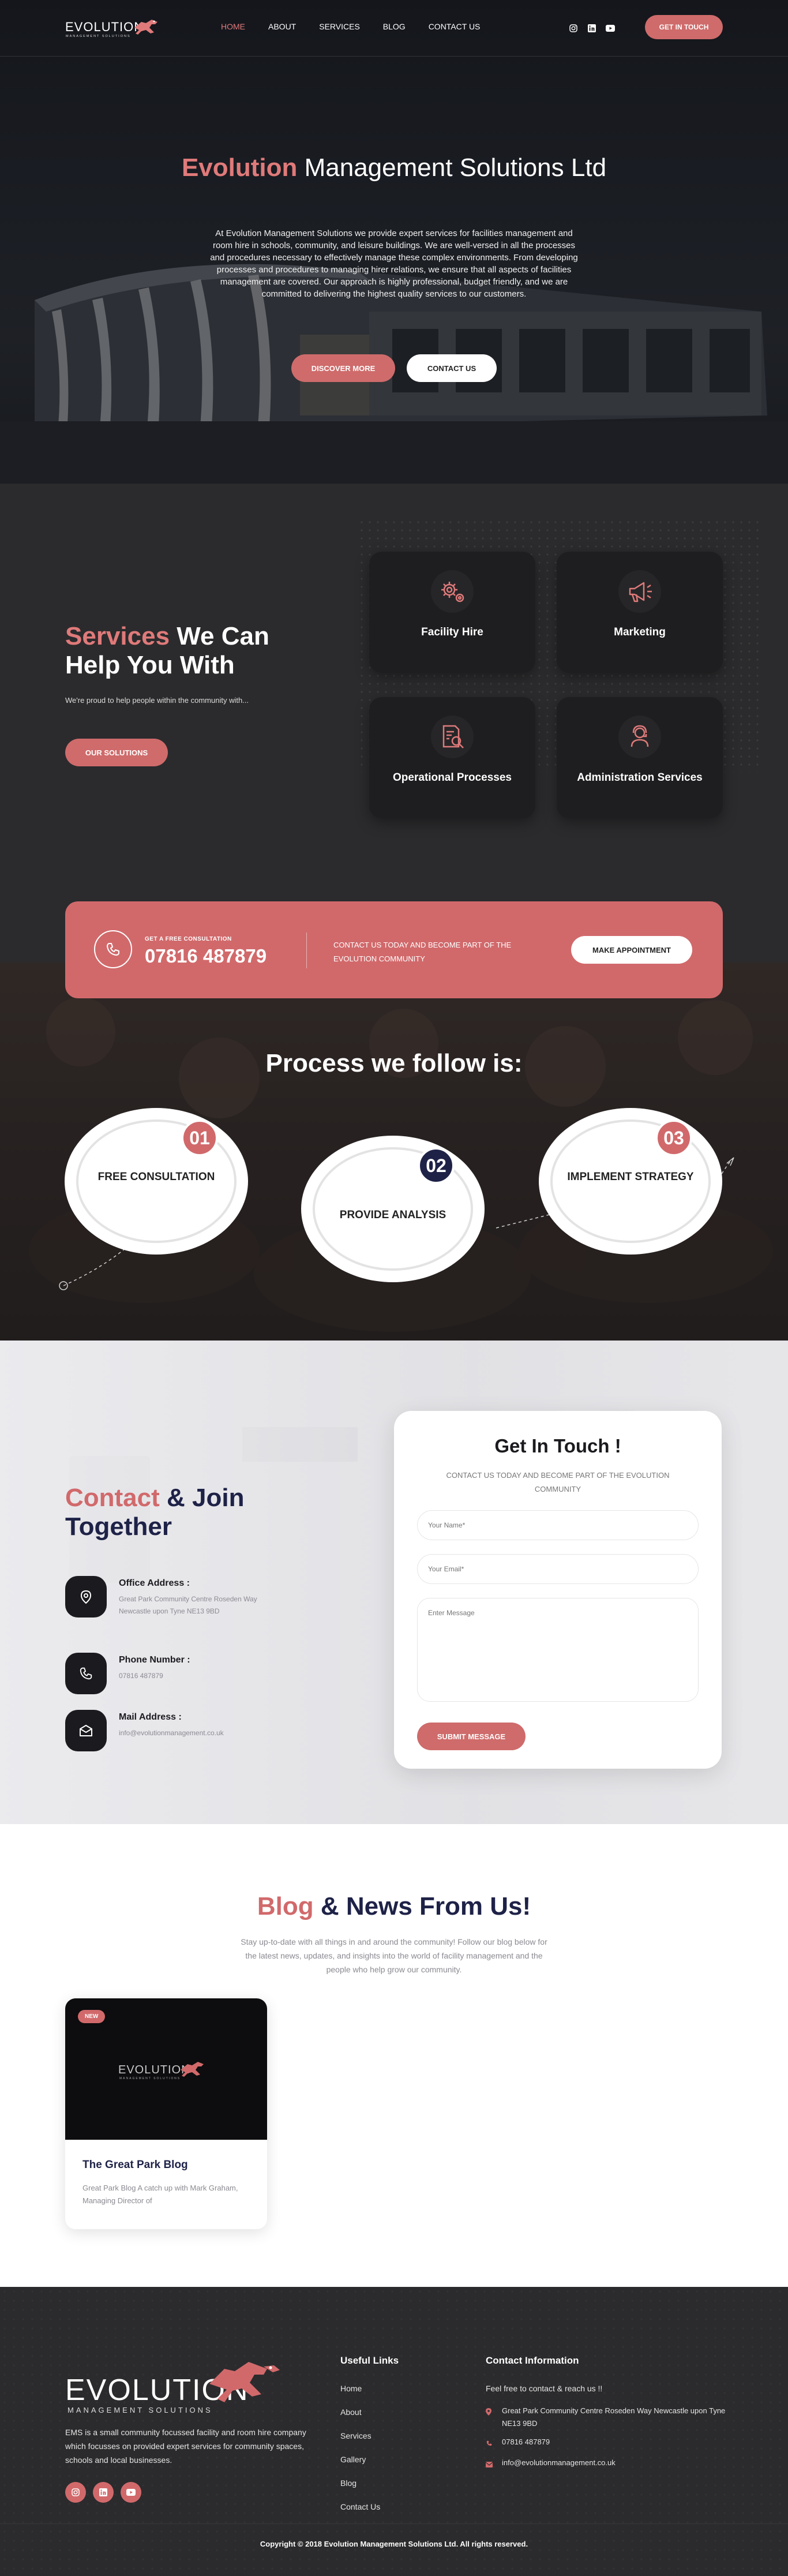 The height and width of the screenshot is (2576, 788). Describe the element at coordinates (394, 1063) in the screenshot. I see `process-title: Process we follow is:` at that location.